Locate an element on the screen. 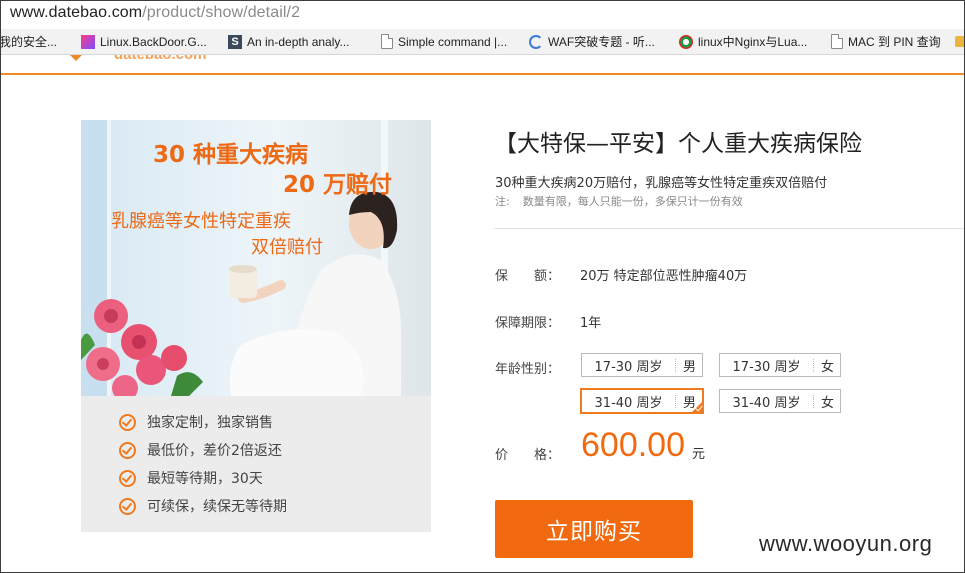 The width and height of the screenshot is (965, 573). product-note: 注: 数量有限，每人只能一份，多保只计一份有效 is located at coordinates (619, 201).